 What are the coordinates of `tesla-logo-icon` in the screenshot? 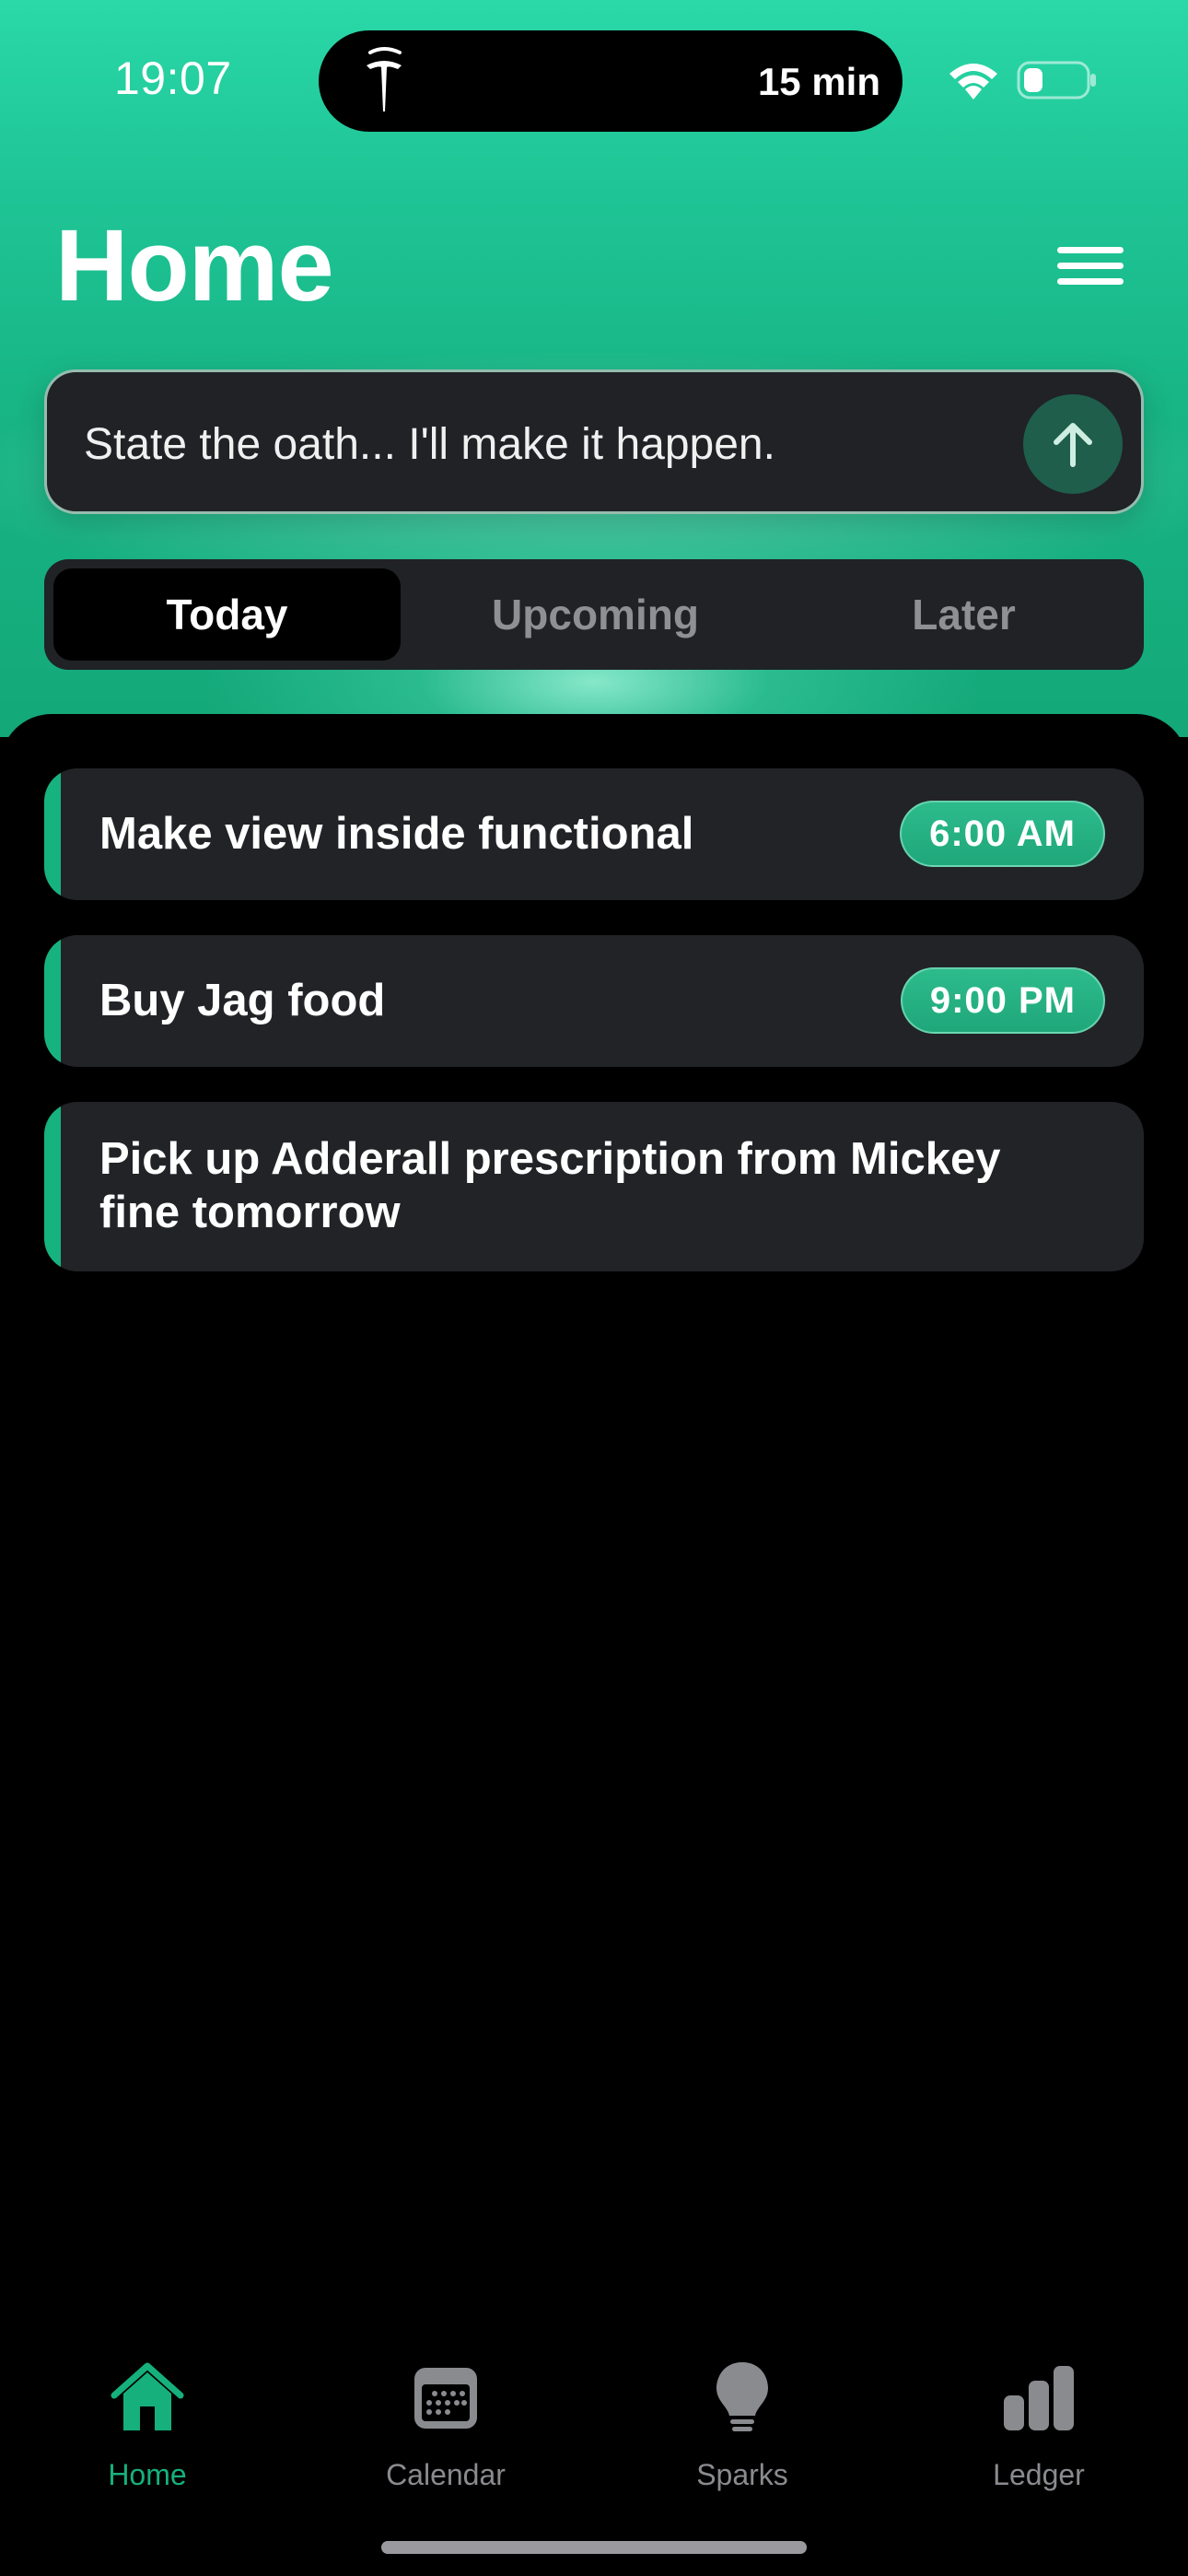 It's located at (384, 79).